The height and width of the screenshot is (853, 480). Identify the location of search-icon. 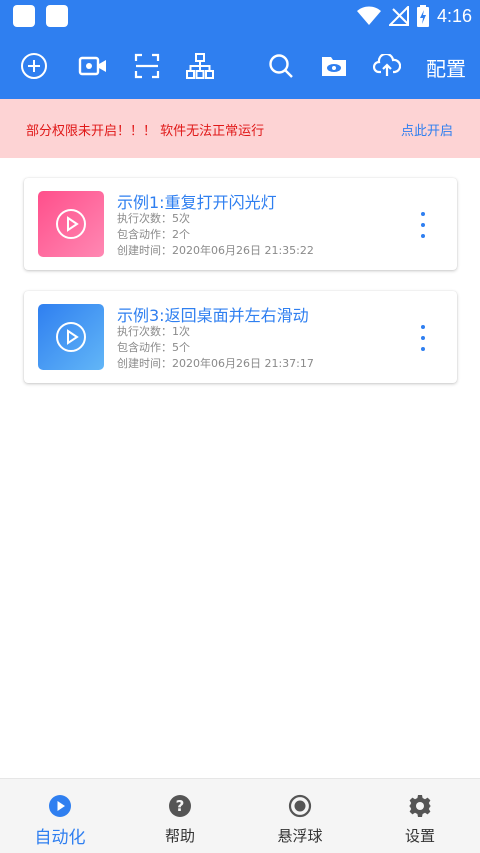
(281, 66).